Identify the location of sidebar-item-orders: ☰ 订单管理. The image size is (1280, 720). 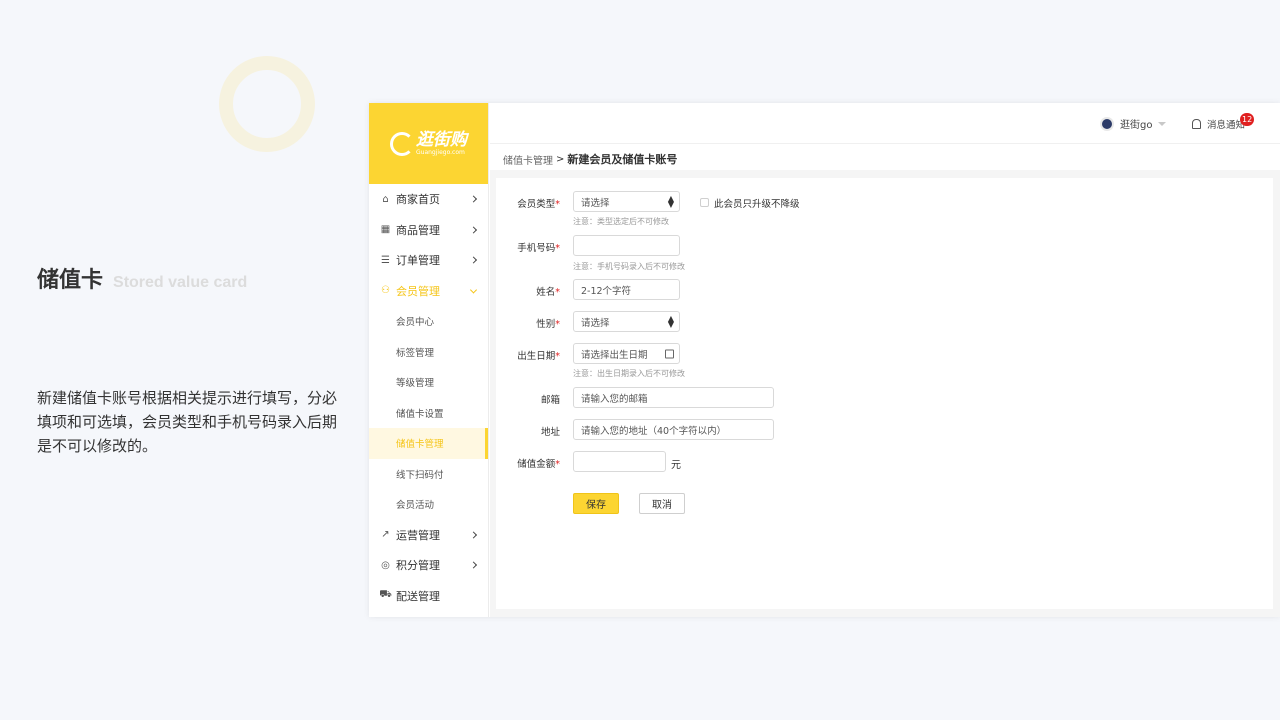
(428, 260).